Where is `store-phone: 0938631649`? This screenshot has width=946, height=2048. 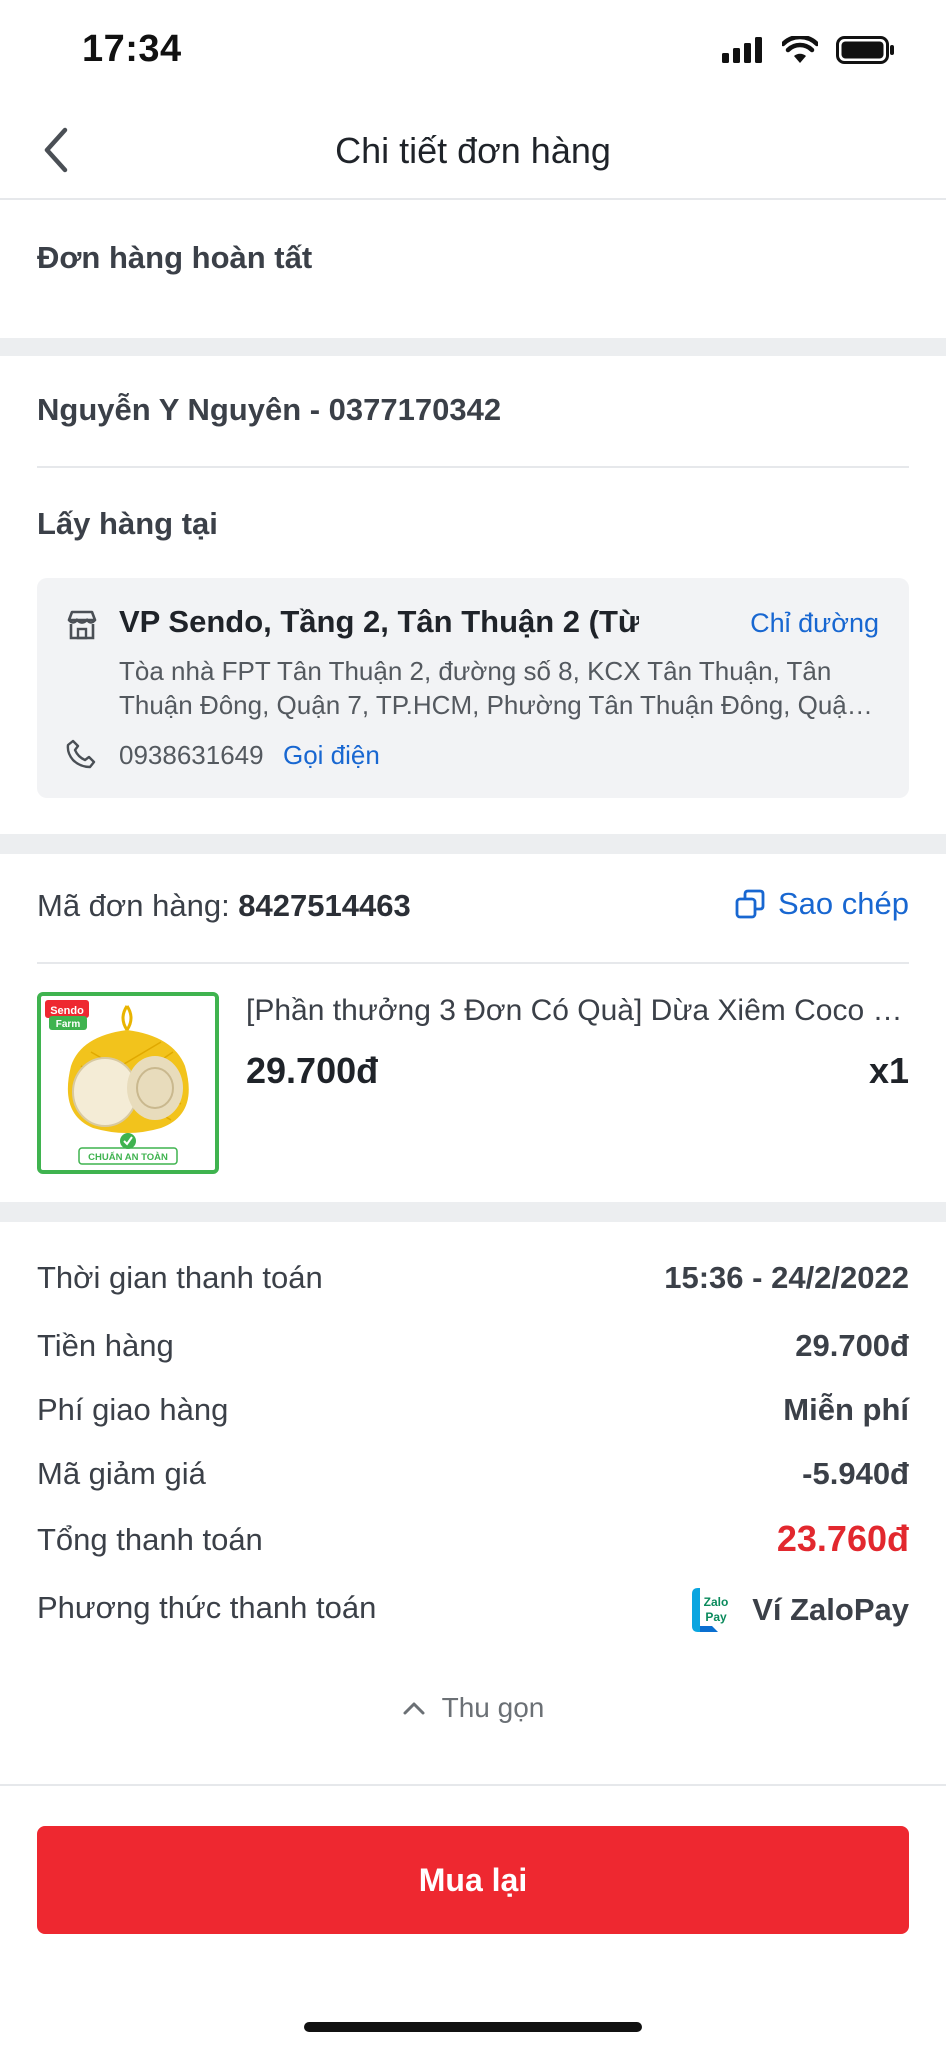 store-phone: 0938631649 is located at coordinates (191, 755).